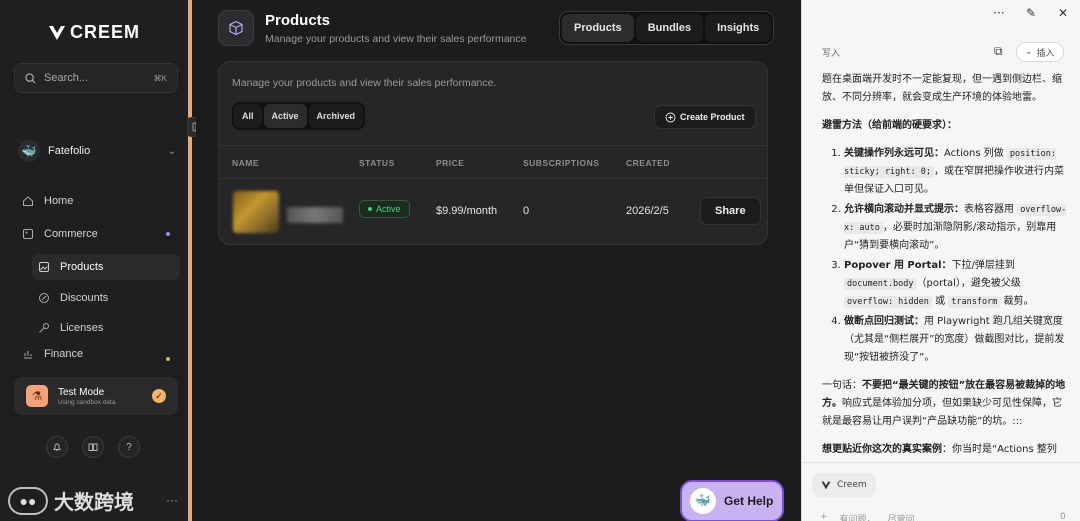 The height and width of the screenshot is (521, 1080). What do you see at coordinates (1063, 516) in the screenshot?
I see `composer-counter: 0` at bounding box center [1063, 516].